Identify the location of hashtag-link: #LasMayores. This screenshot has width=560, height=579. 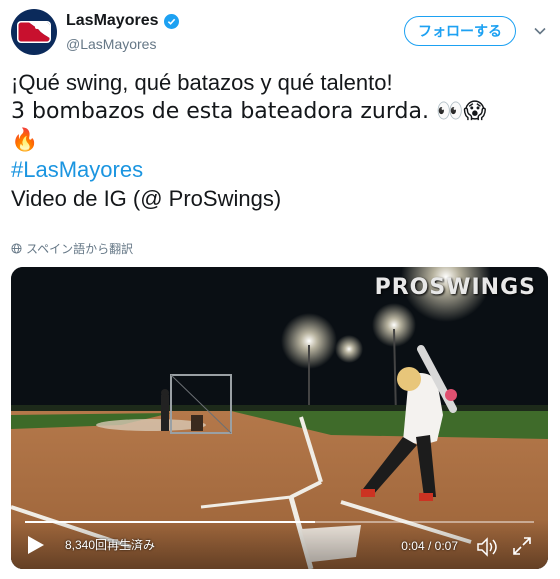
(281, 169).